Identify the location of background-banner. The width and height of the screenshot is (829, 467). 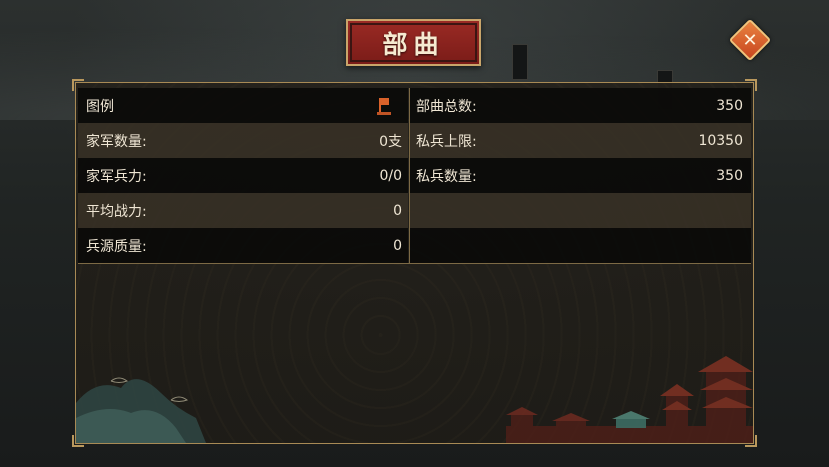
(520, 62).